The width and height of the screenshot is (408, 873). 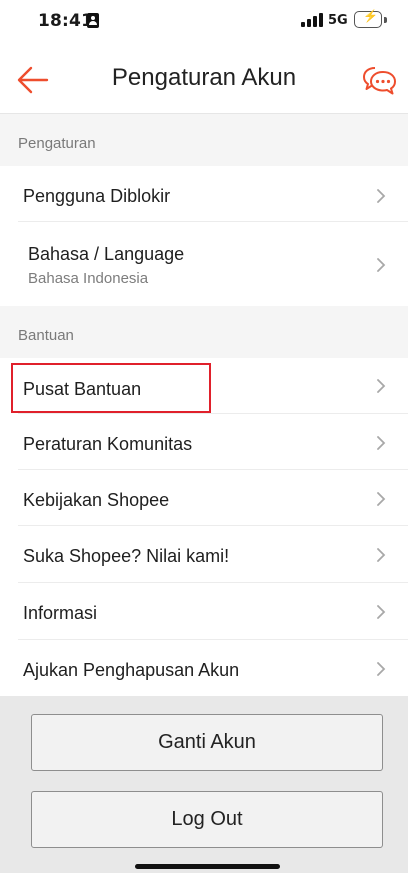 I want to click on settings-item-label: Pengguna Diblokir, so click(x=97, y=196).